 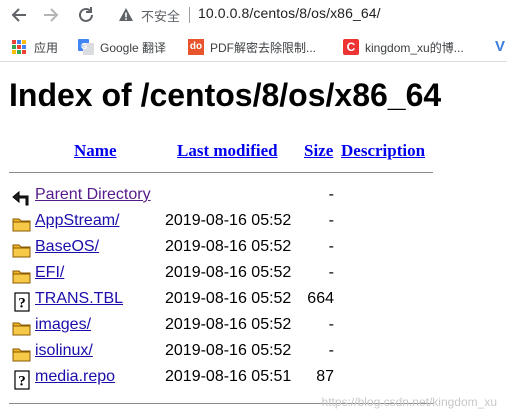 What do you see at coordinates (318, 151) in the screenshot?
I see `column-header-size: Size` at bounding box center [318, 151].